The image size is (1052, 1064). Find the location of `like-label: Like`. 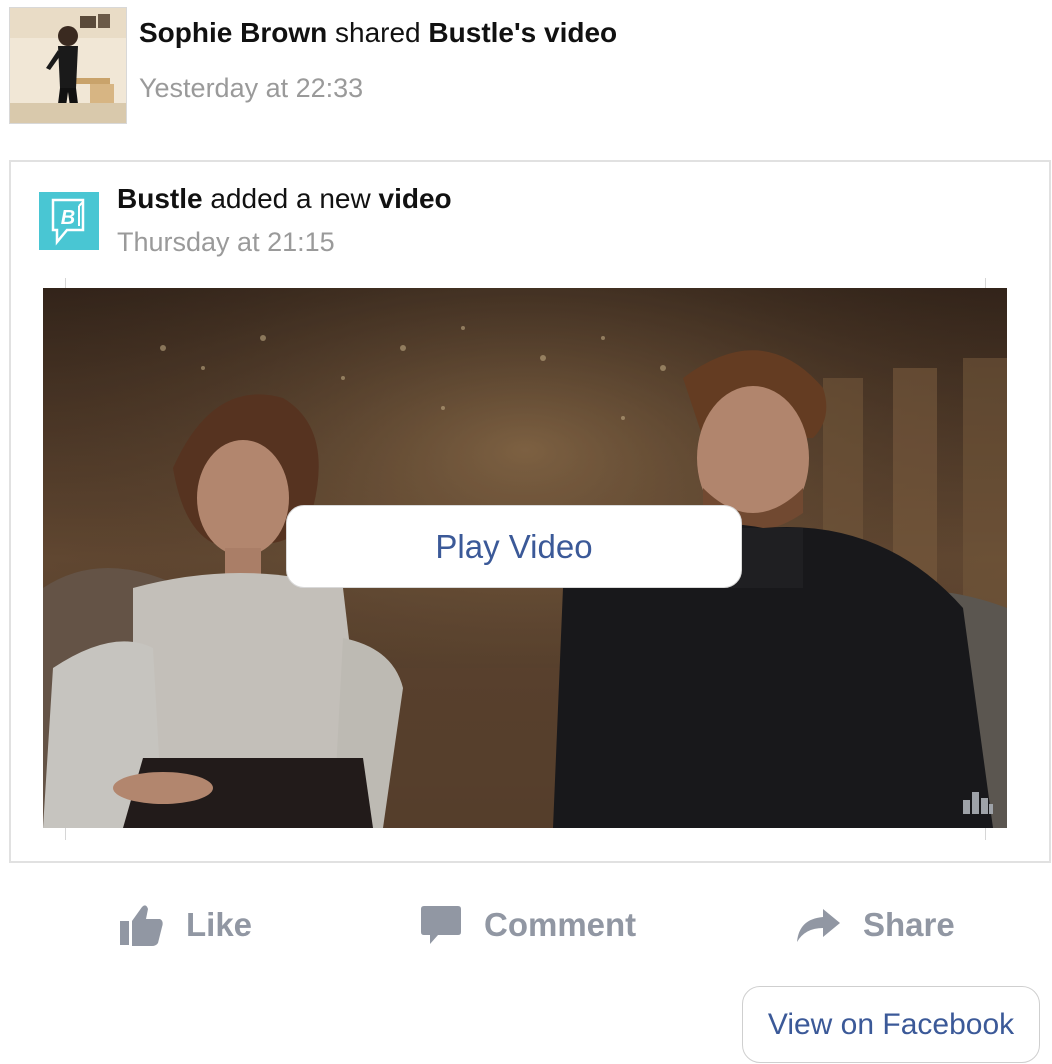

like-label: Like is located at coordinates (219, 924).